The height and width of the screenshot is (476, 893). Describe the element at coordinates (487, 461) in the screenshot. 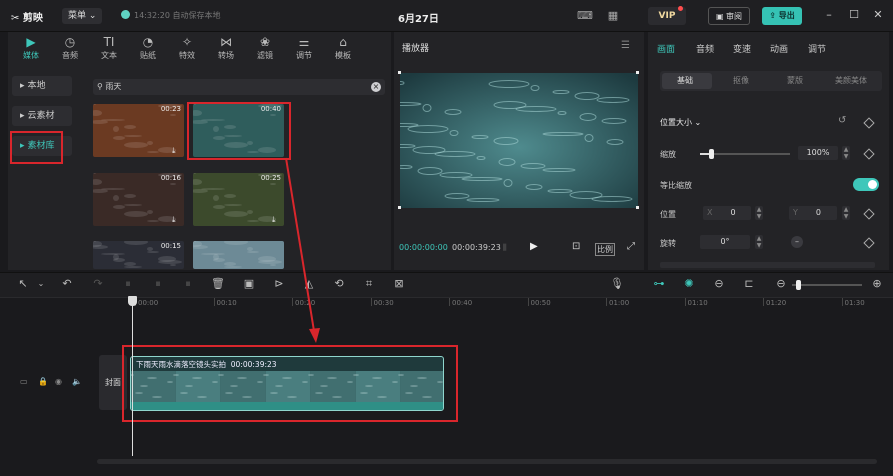

I see `timeline-scrollbar` at that location.